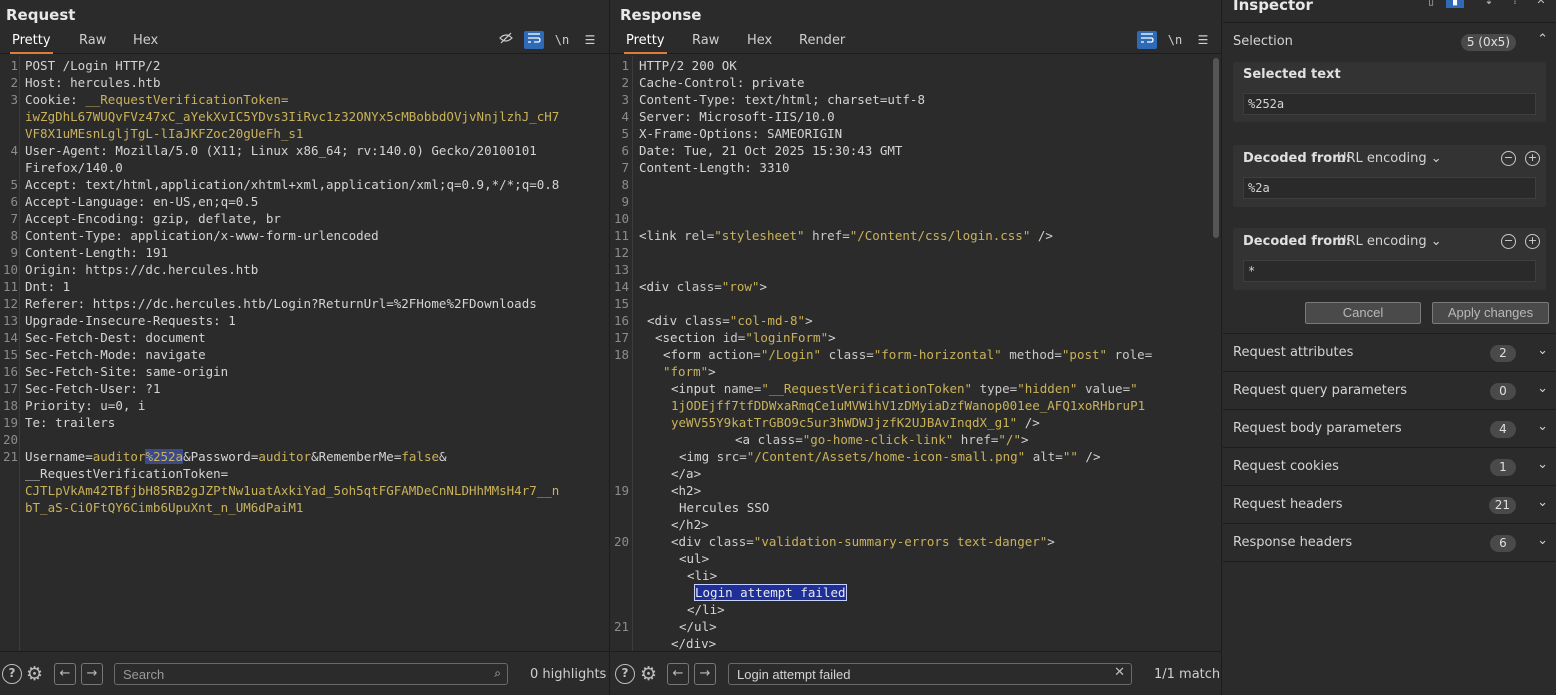  What do you see at coordinates (847, 354) in the screenshot?
I see `code-token: class=` at bounding box center [847, 354].